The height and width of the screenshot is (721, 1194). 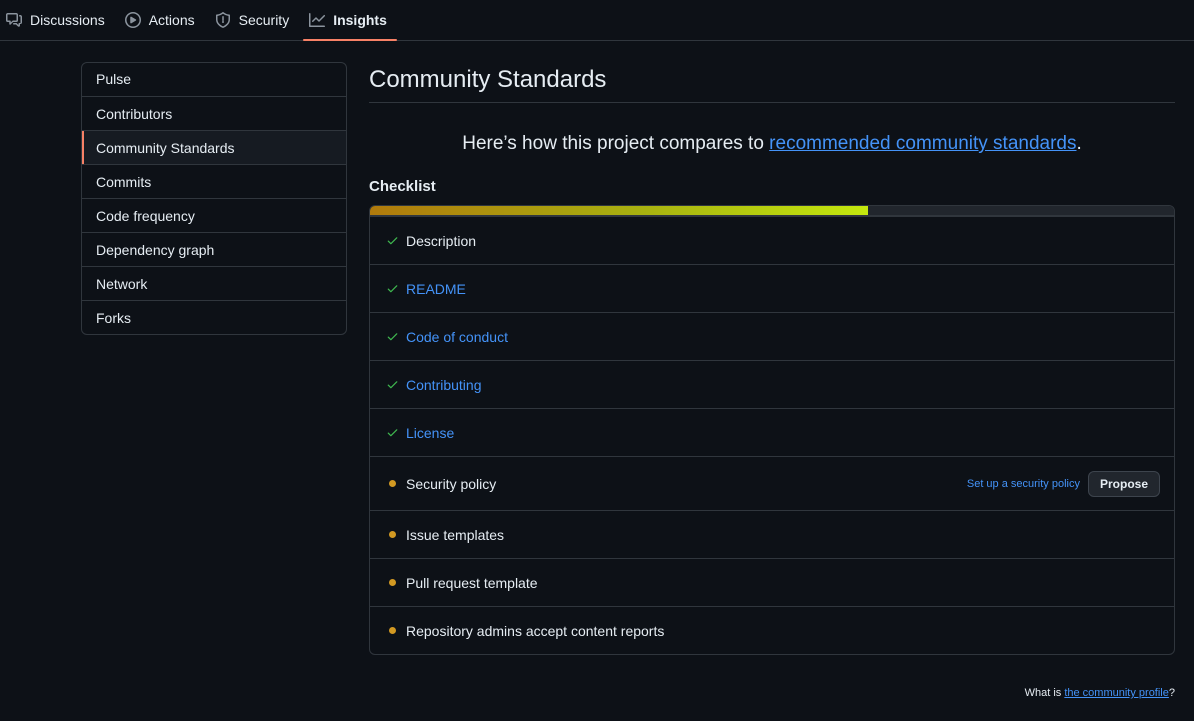 What do you see at coordinates (772, 82) in the screenshot?
I see `page-title: Community Standards` at bounding box center [772, 82].